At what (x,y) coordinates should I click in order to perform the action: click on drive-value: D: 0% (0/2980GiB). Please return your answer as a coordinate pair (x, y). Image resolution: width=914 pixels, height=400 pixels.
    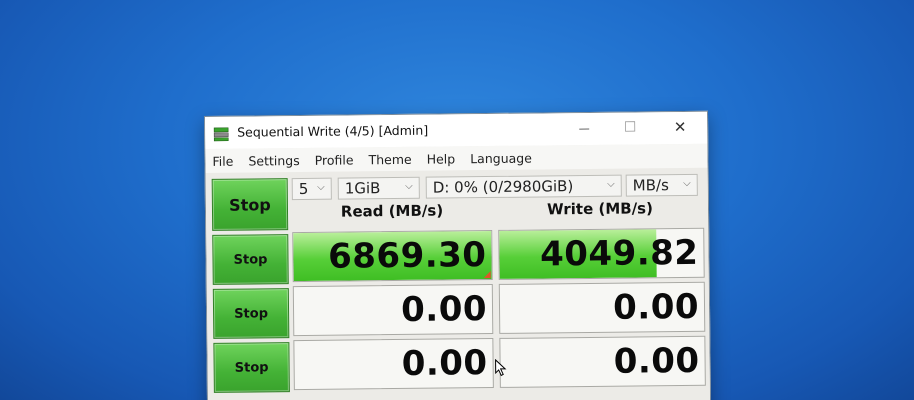
    Looking at the image, I should click on (503, 187).